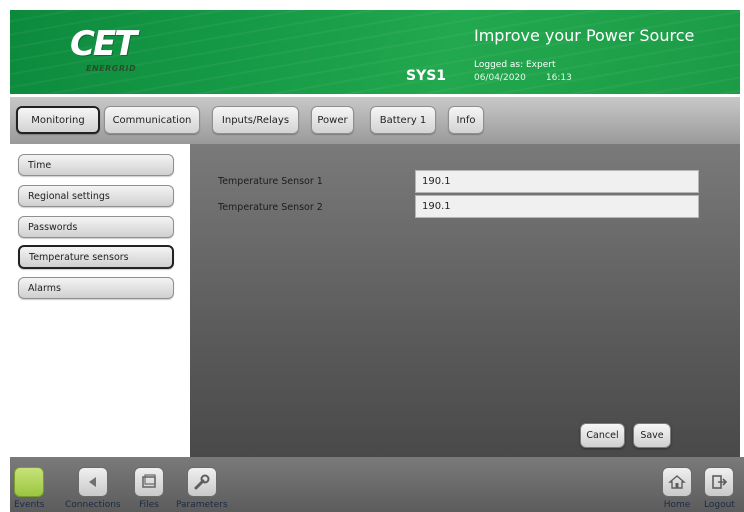 The height and width of the screenshot is (512, 744). I want to click on temperature-sensor-1-label: Temperature Sensor 1, so click(270, 181).